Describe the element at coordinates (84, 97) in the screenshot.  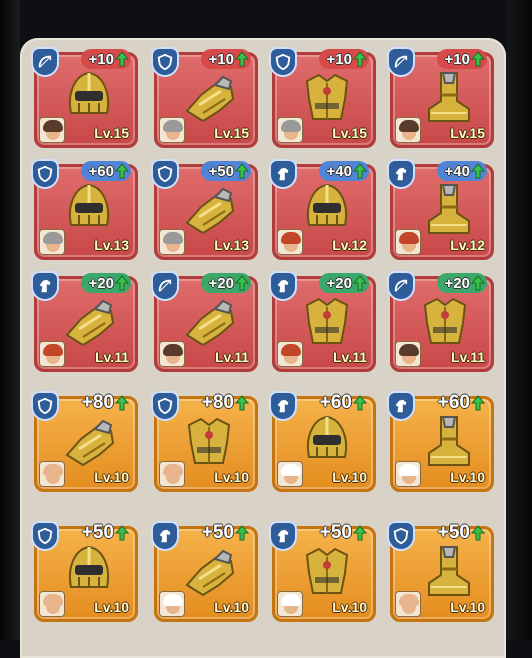
I see `equipment-slot-helmet: +10 Lv.15` at that location.